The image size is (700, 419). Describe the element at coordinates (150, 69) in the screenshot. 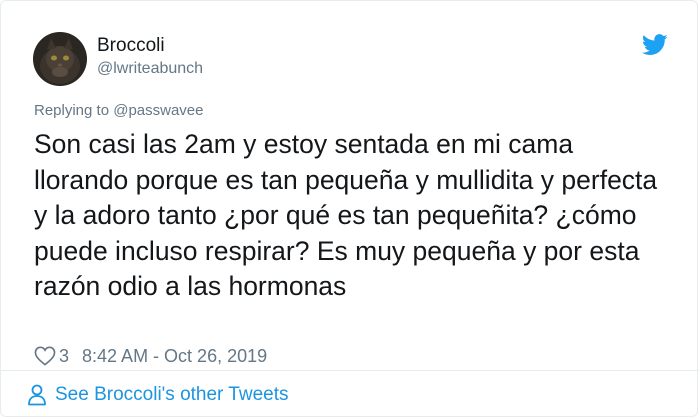

I see `author-handle: @lwriteabunch` at that location.